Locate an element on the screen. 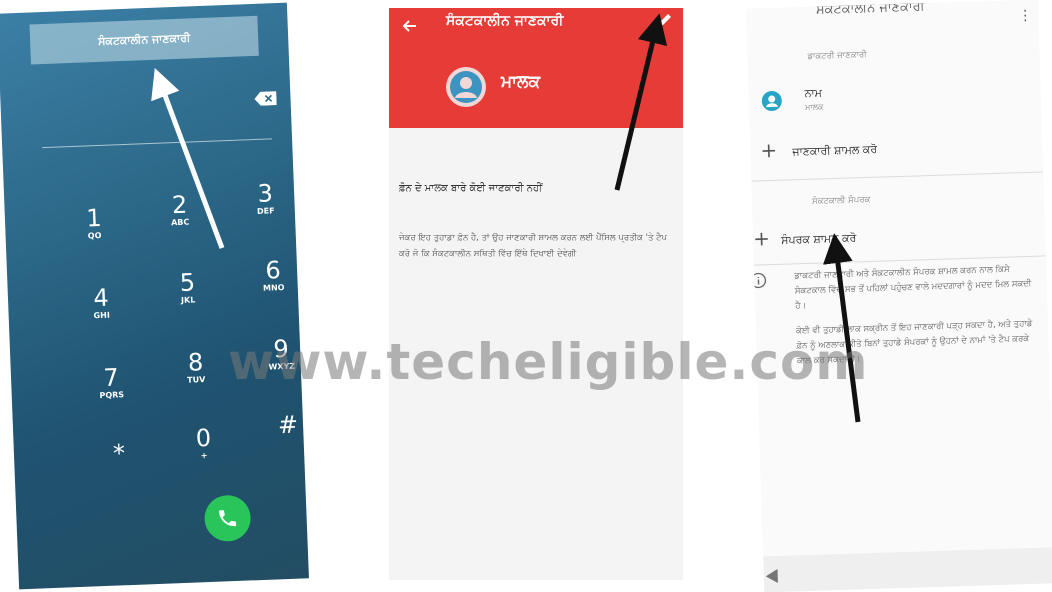  dial-key-0: 0 + is located at coordinates (203, 442).